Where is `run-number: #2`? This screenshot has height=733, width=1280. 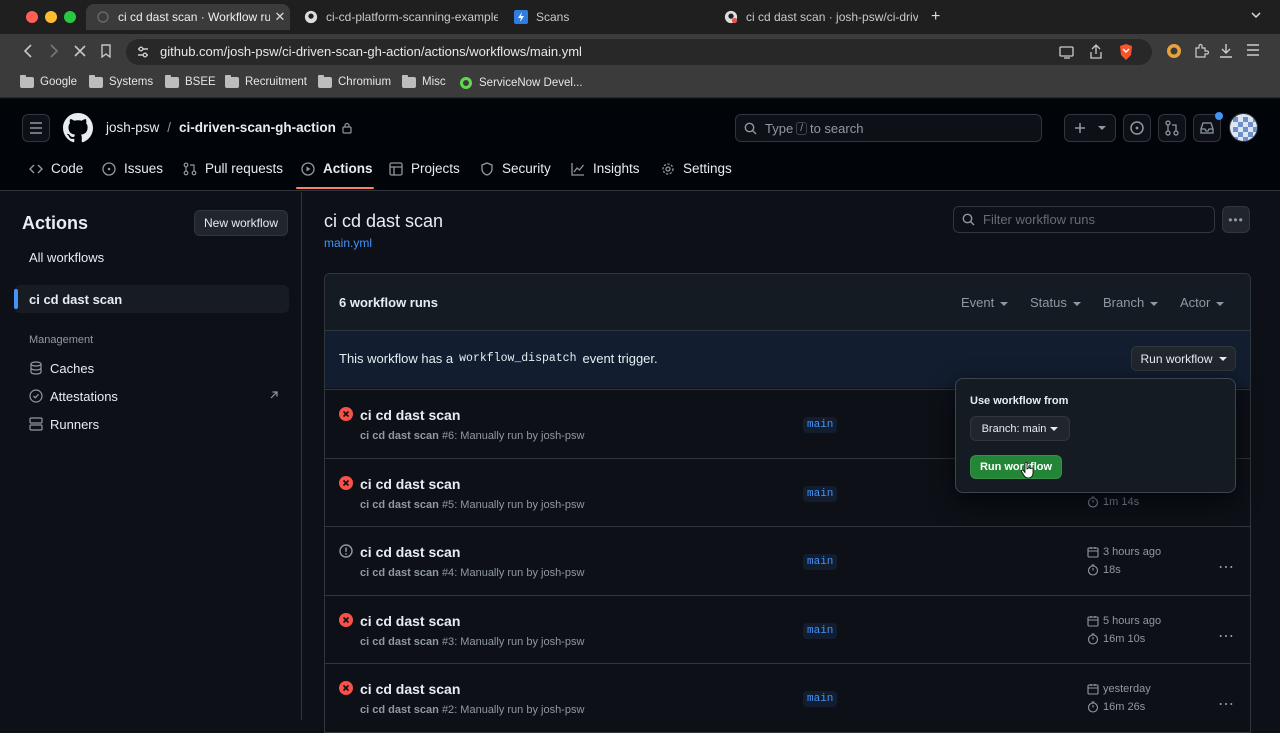 run-number: #2 is located at coordinates (448, 710).